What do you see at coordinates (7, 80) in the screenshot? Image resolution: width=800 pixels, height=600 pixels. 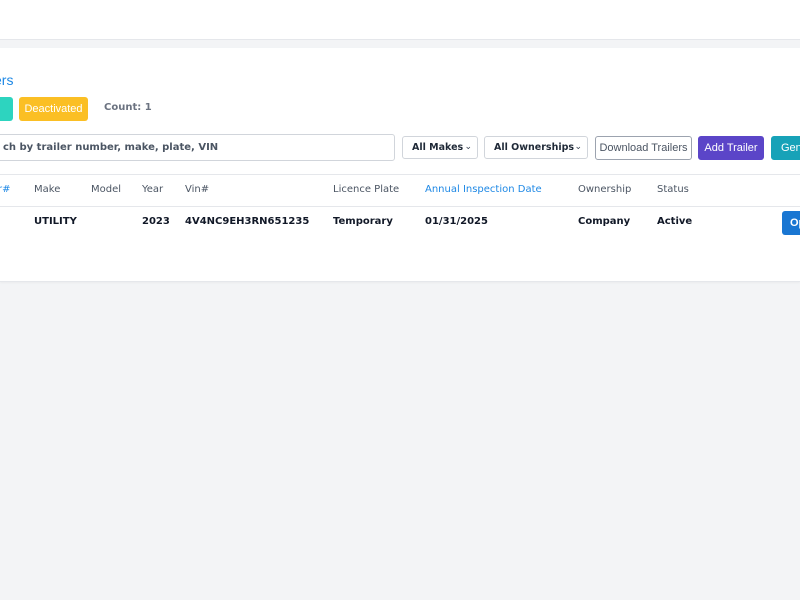 I see `page-title: ers` at bounding box center [7, 80].